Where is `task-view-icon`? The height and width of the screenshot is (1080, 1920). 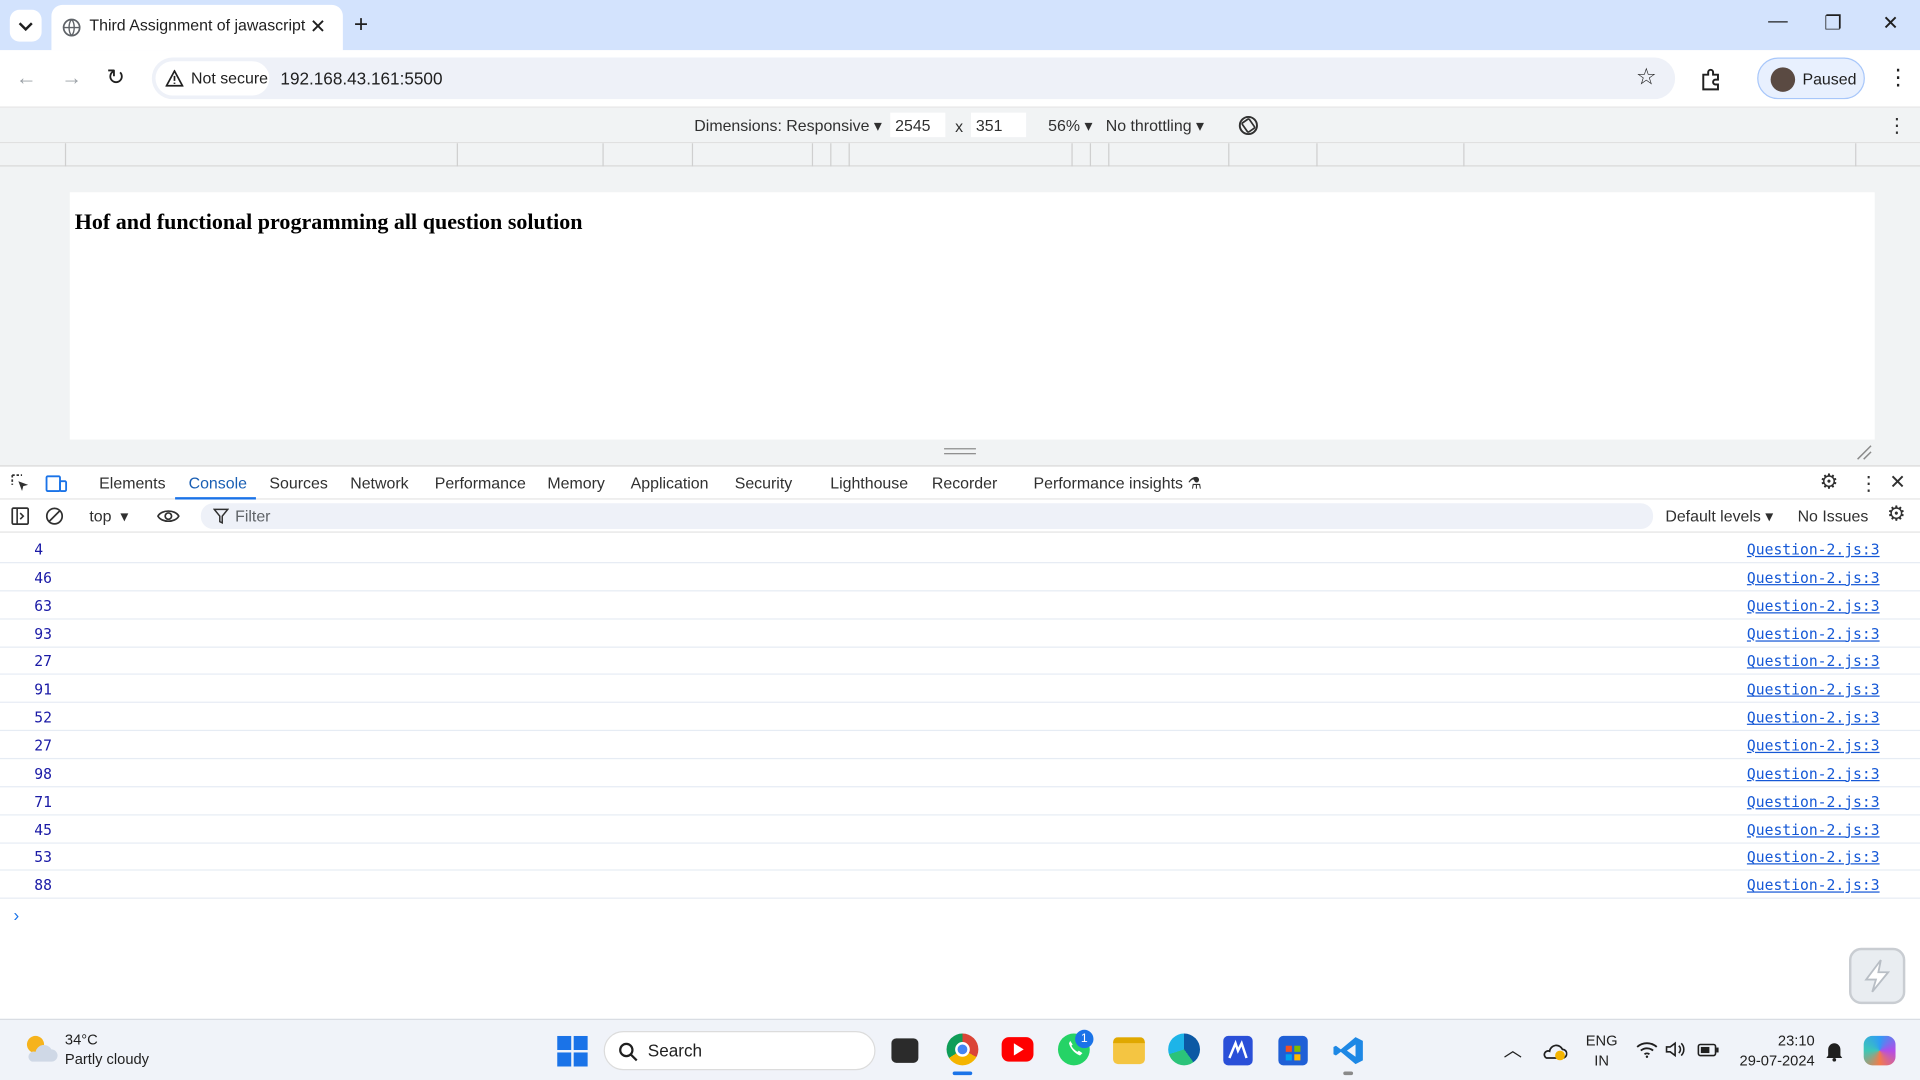 task-view-icon is located at coordinates (905, 1050).